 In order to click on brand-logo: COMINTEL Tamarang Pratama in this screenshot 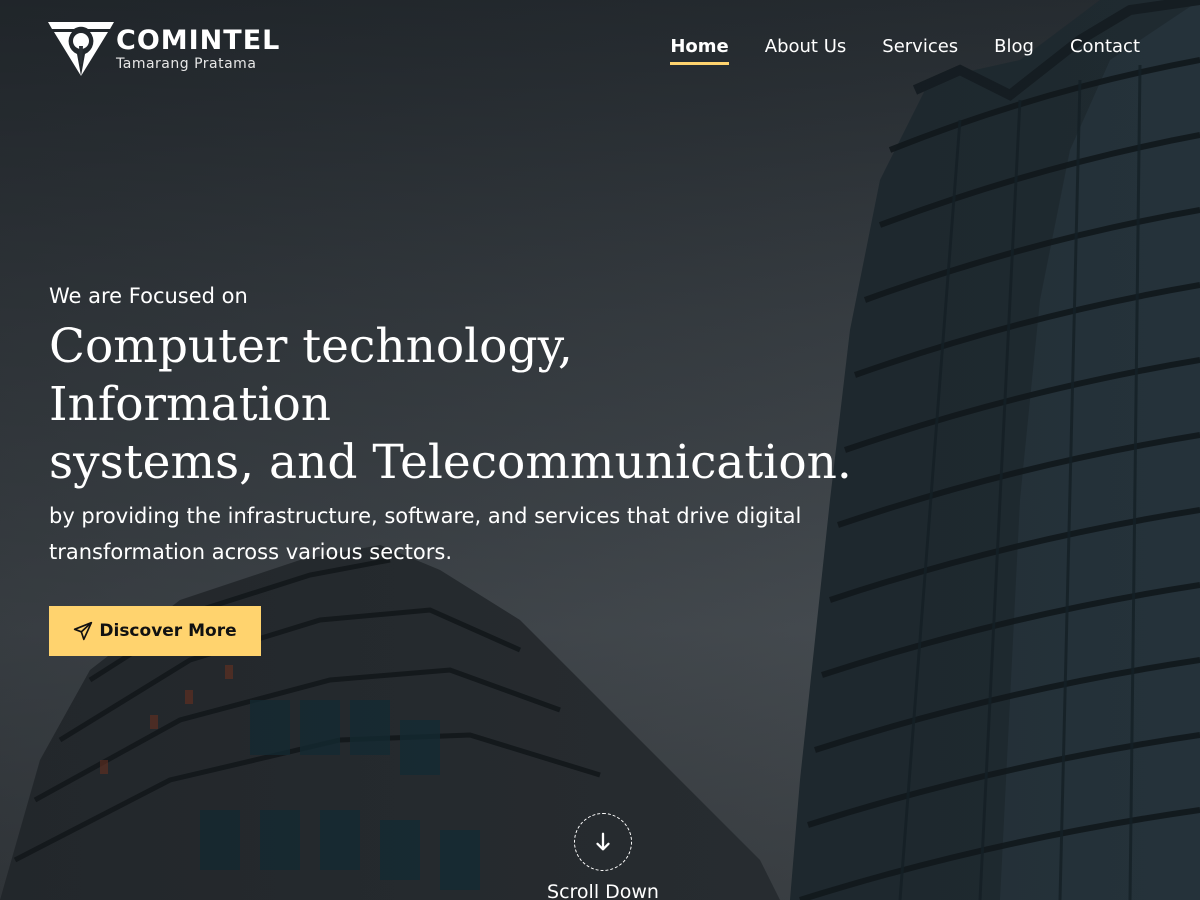, I will do `click(164, 49)`.